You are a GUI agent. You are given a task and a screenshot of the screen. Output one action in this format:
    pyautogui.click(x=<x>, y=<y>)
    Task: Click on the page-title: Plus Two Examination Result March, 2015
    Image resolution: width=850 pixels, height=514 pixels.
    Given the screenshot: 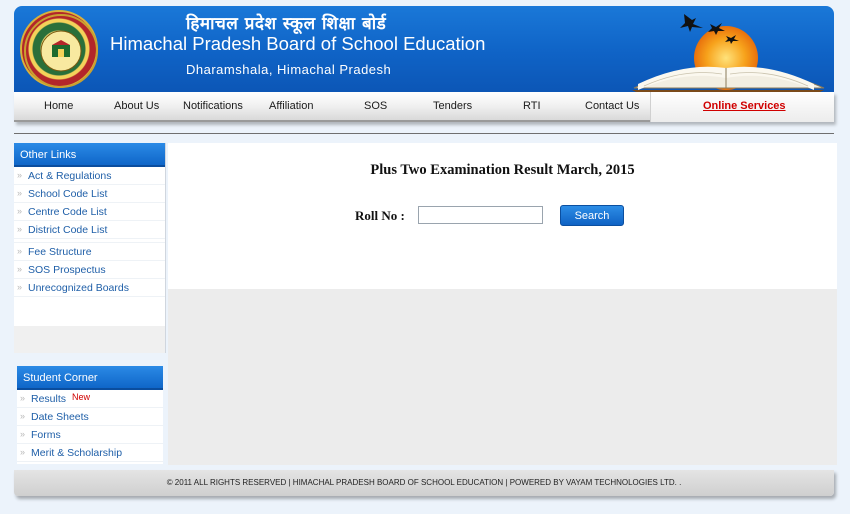 What is the action you would take?
    pyautogui.click(x=502, y=170)
    